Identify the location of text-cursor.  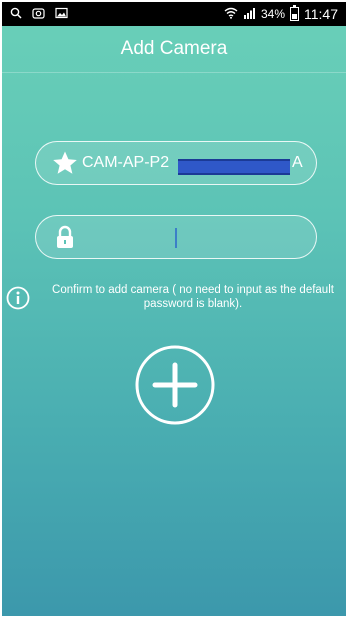
(176, 238).